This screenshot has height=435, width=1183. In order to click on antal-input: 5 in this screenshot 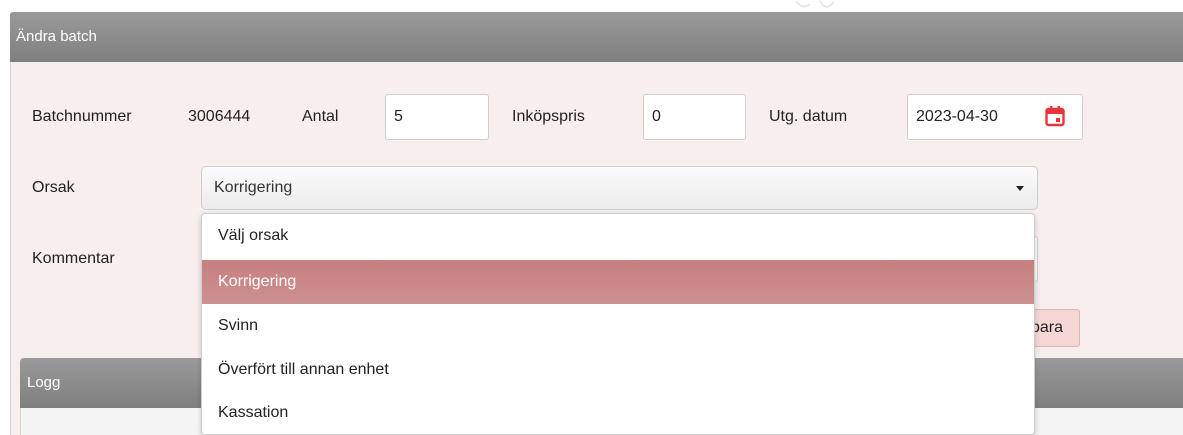, I will do `click(437, 117)`.